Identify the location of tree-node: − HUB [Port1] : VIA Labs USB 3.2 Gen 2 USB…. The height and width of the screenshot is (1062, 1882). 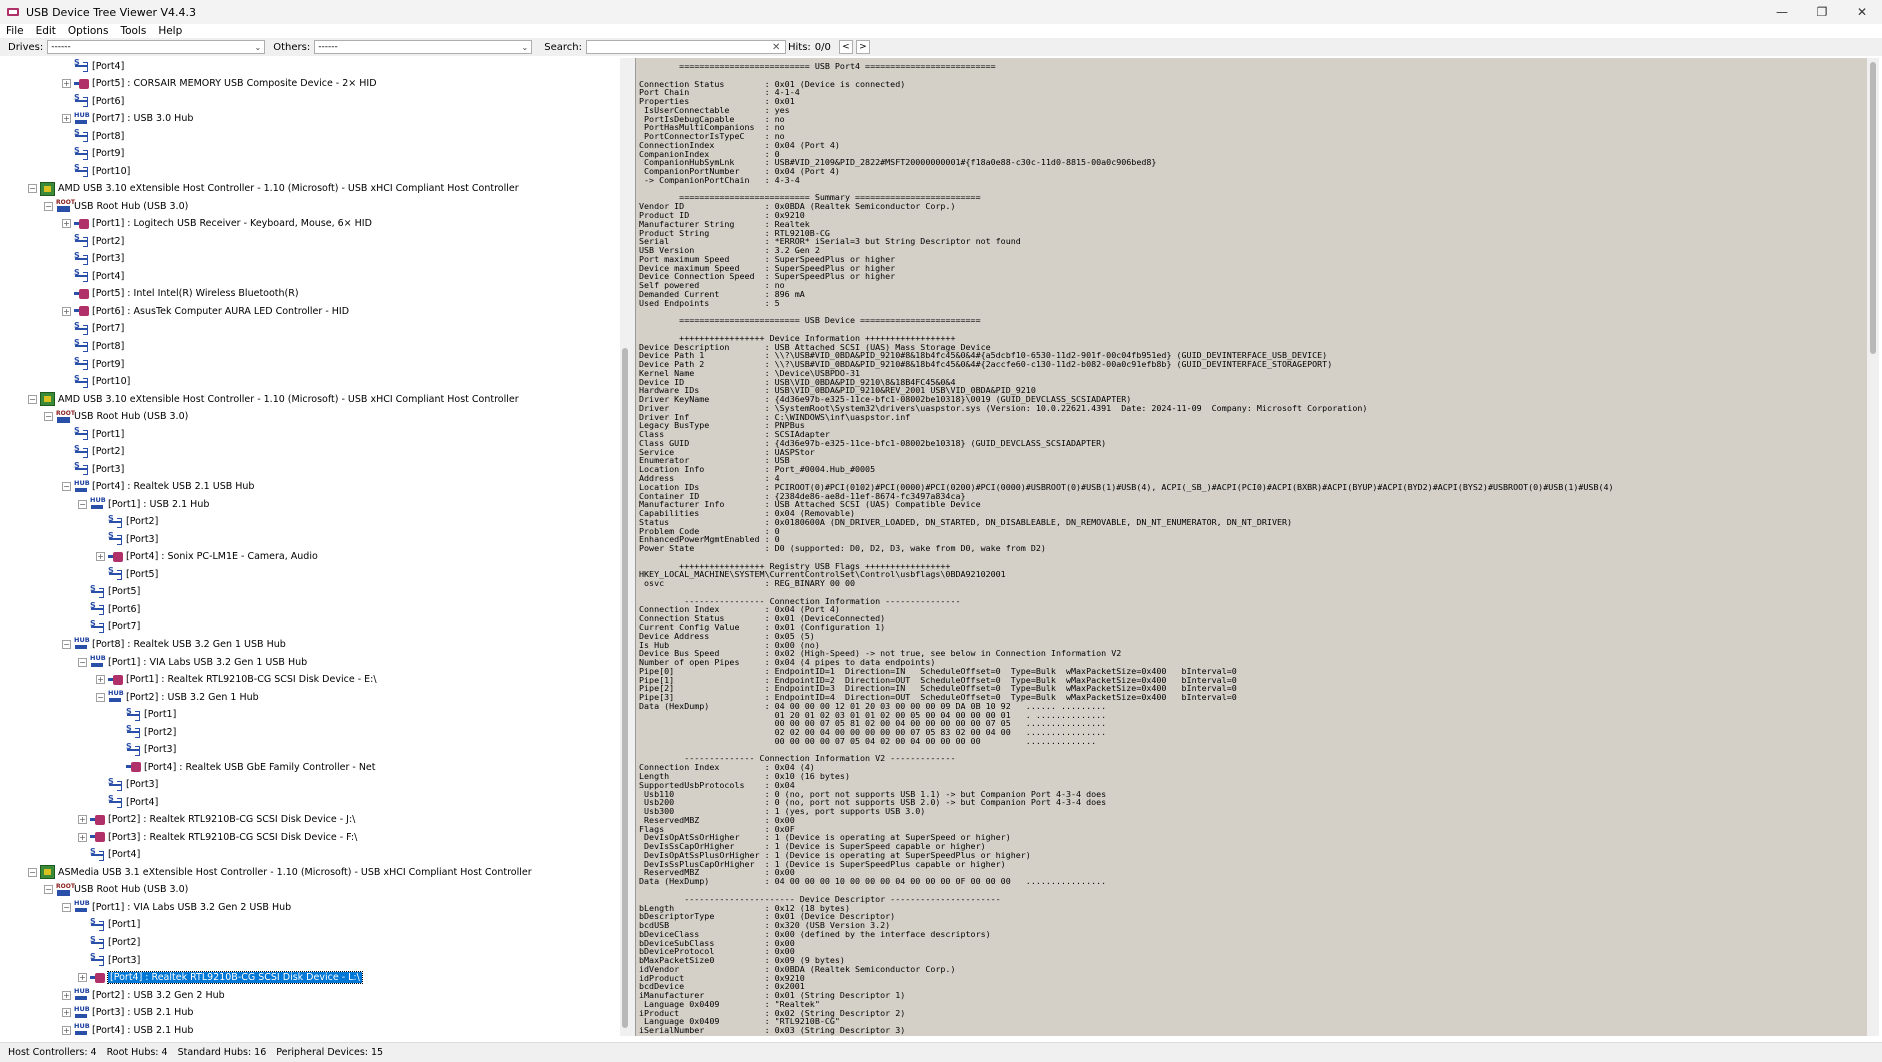
(176, 907).